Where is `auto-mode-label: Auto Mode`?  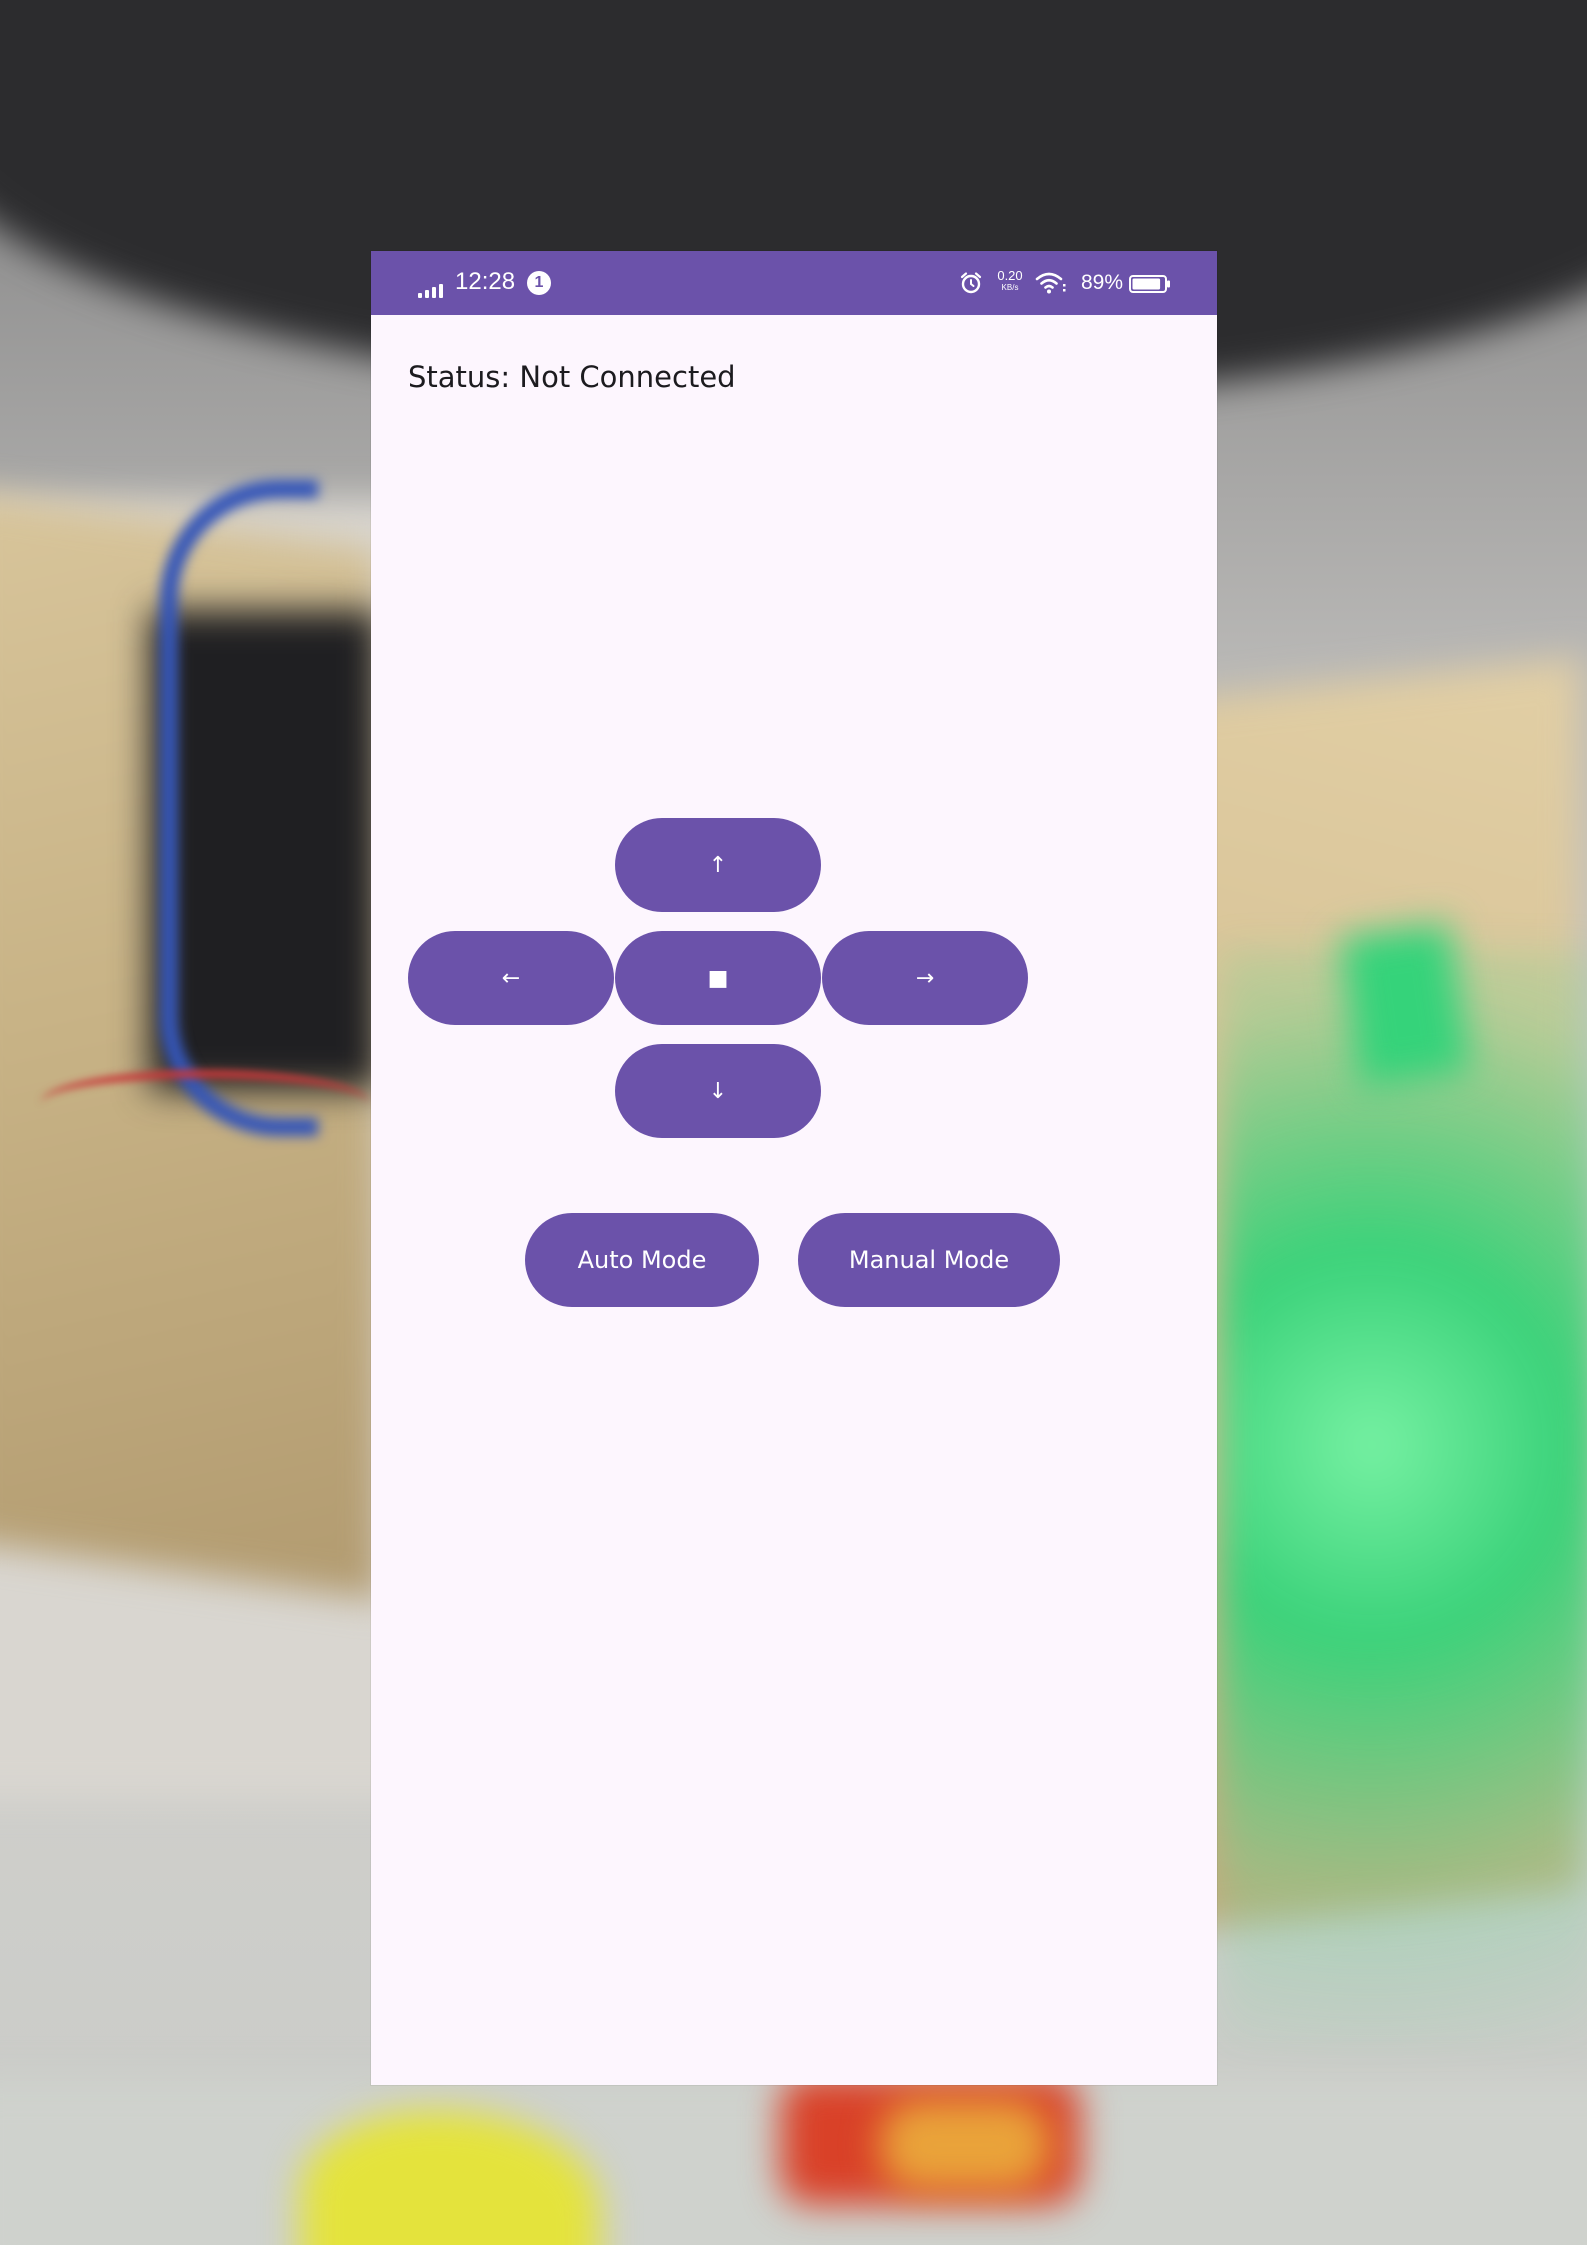 auto-mode-label: Auto Mode is located at coordinates (642, 1260).